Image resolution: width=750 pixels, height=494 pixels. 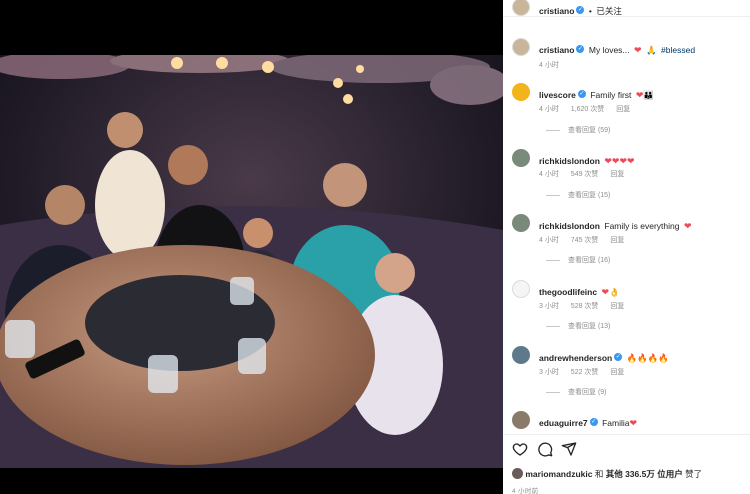 I want to click on view-replies-button: 查看回复 (15), so click(x=578, y=195).